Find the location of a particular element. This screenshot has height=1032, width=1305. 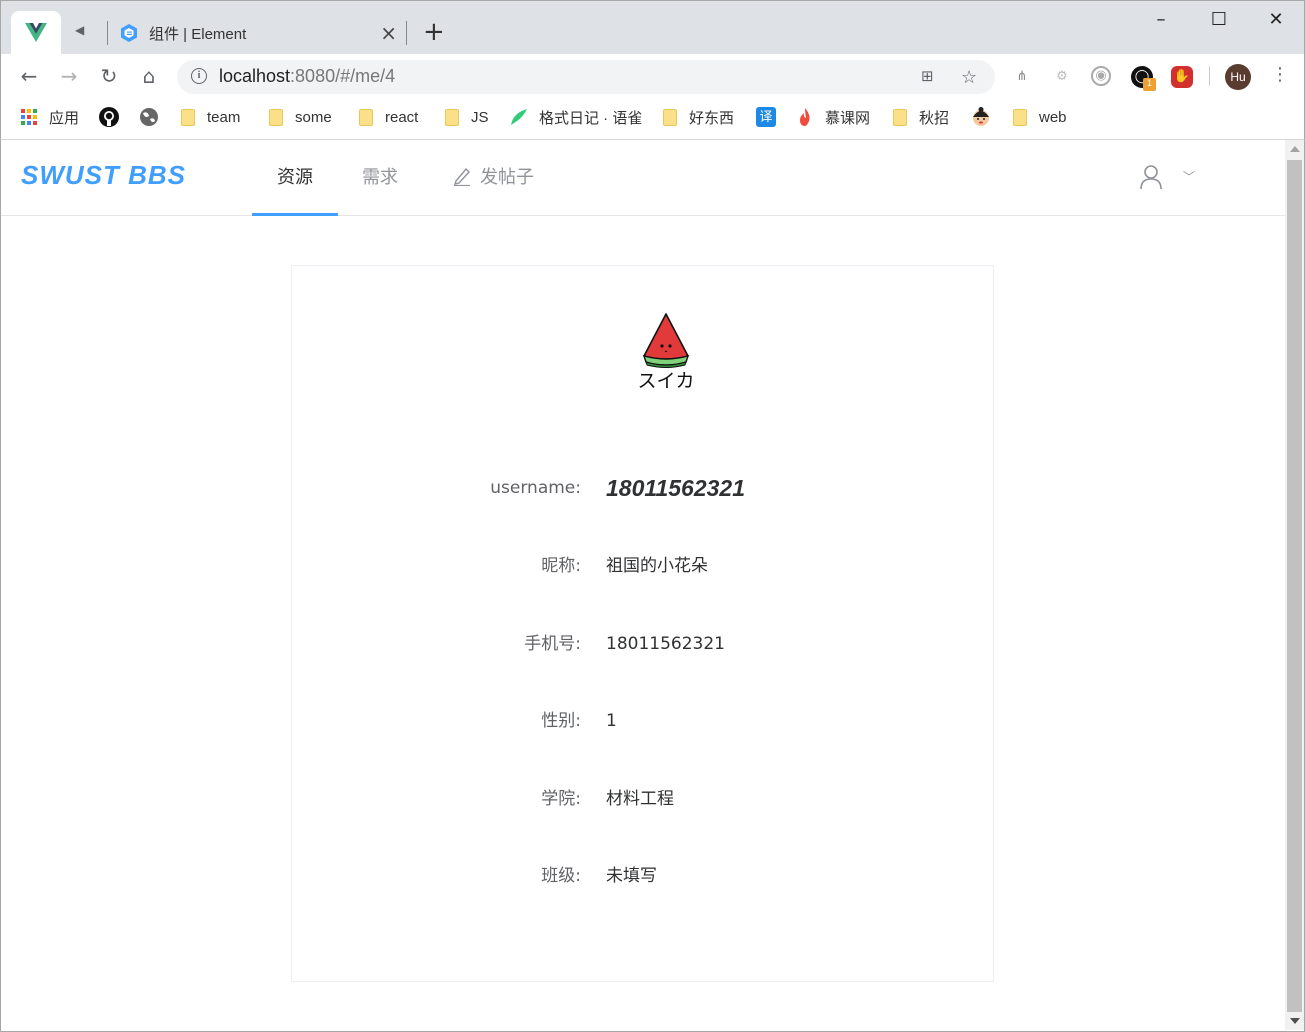

bookmark-cartoon is located at coordinates (981, 117).